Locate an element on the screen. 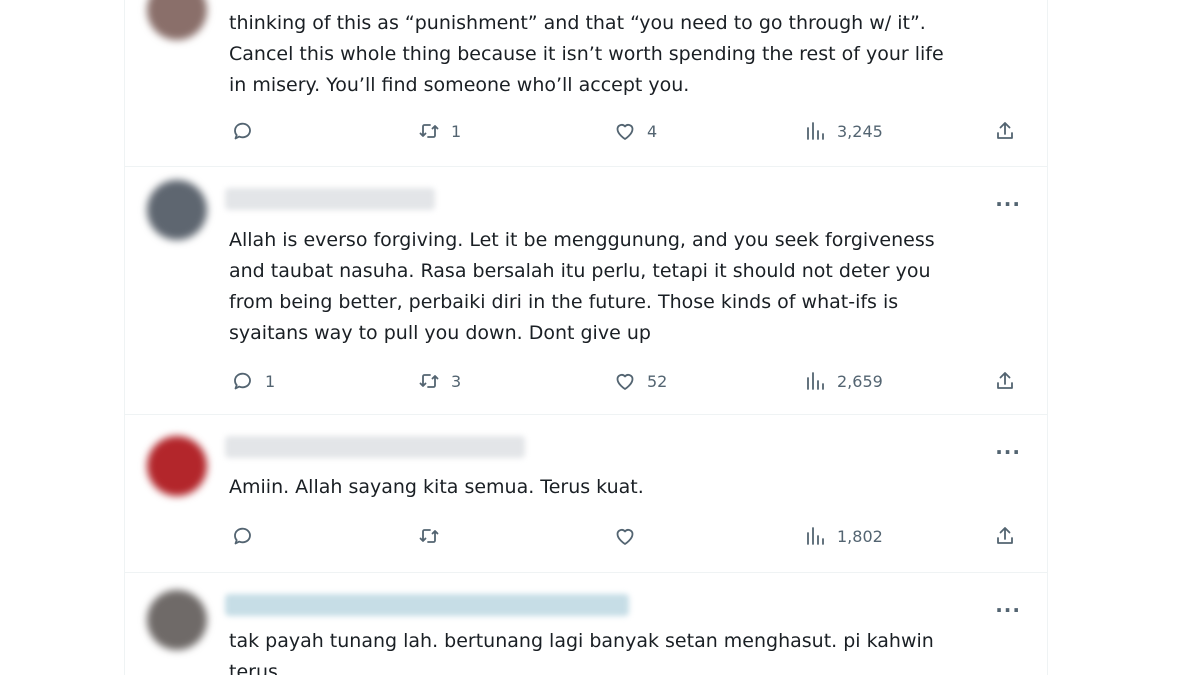  views-button: 3,245 is located at coordinates (843, 131).